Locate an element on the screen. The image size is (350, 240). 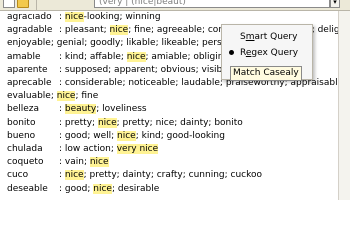
result-term: aparente is located at coordinates (27, 69).